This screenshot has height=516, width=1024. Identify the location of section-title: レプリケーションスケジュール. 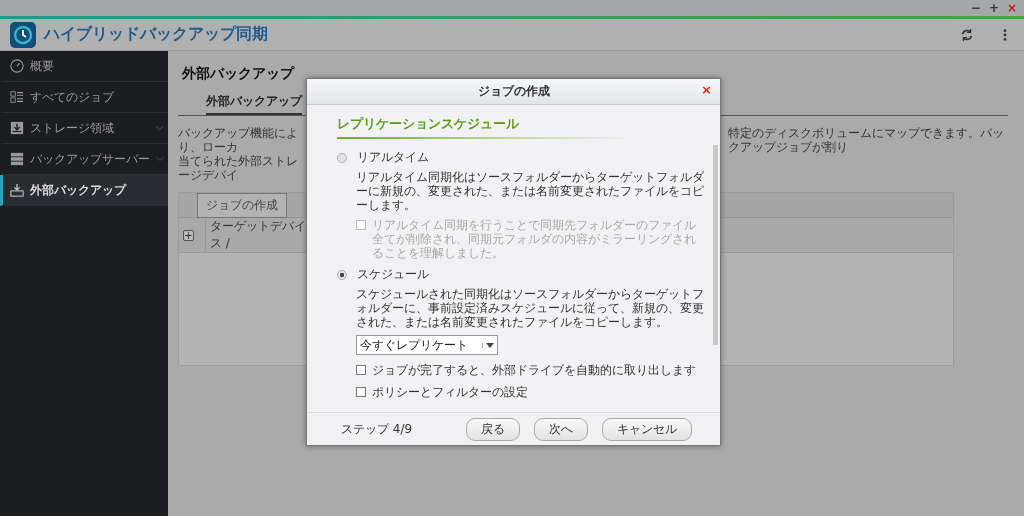
(428, 124).